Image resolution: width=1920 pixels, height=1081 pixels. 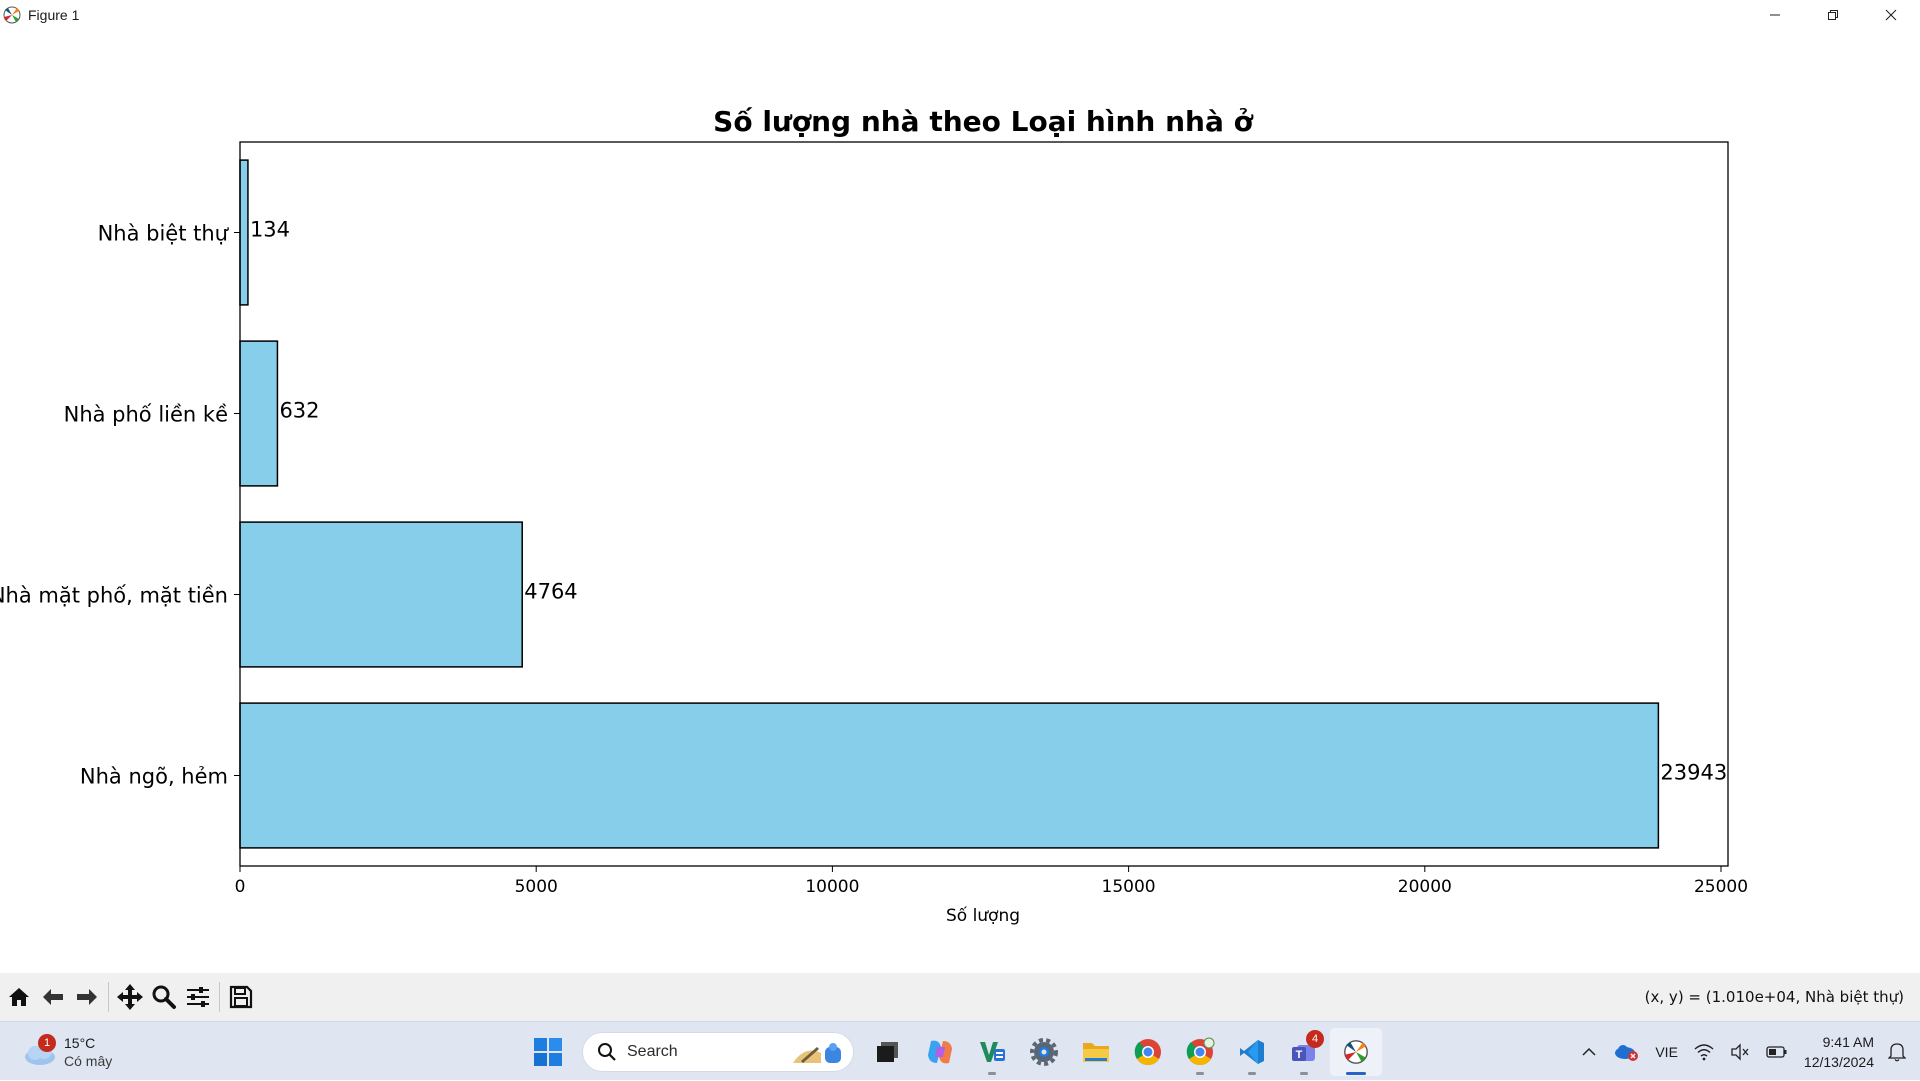 I want to click on configure-subplots-button, so click(x=198, y=997).